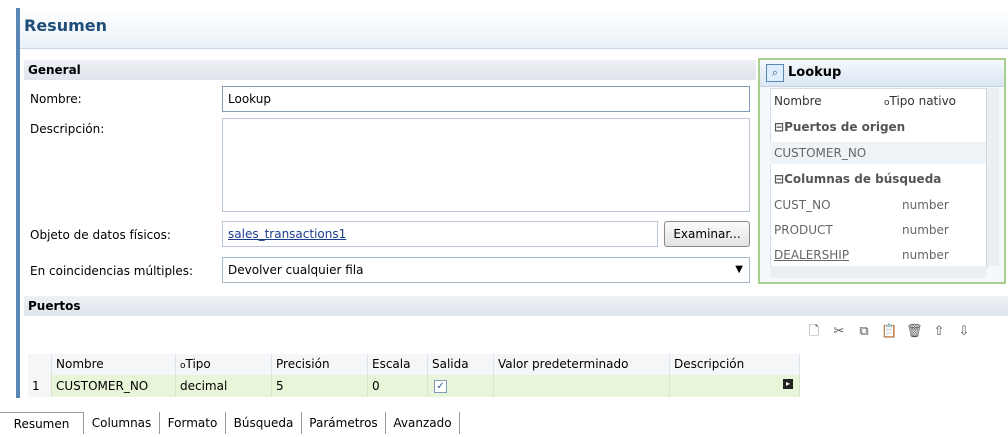 This screenshot has width=1008, height=437. I want to click on cell-default-value, so click(582, 386).